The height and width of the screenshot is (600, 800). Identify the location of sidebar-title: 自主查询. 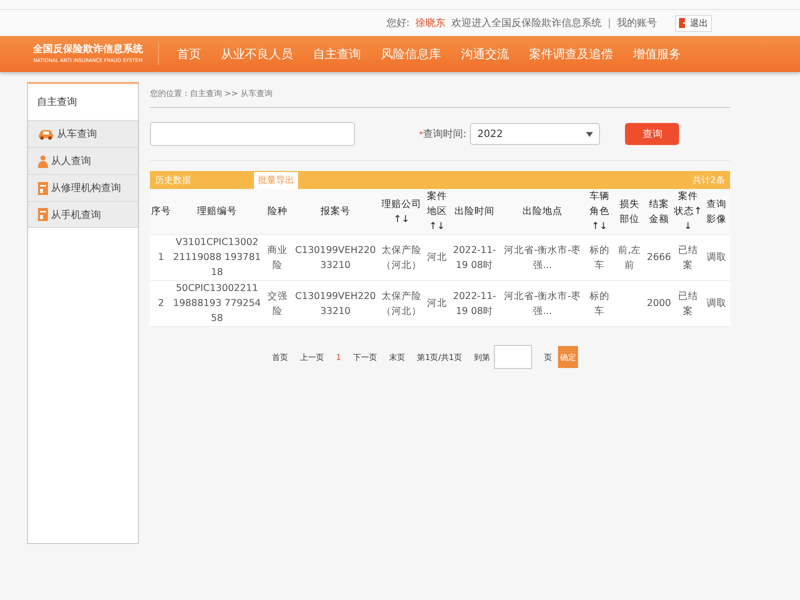
(57, 103).